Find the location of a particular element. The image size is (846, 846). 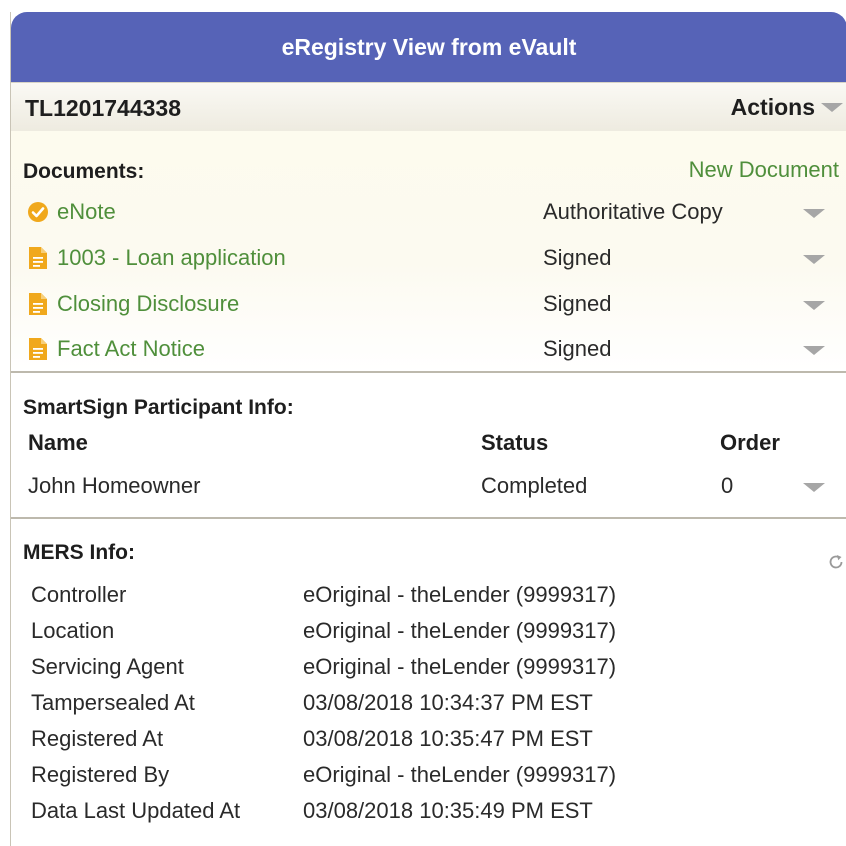

mers-value-servicing-agent: eOriginal - theLender (9999317) is located at coordinates (460, 666).